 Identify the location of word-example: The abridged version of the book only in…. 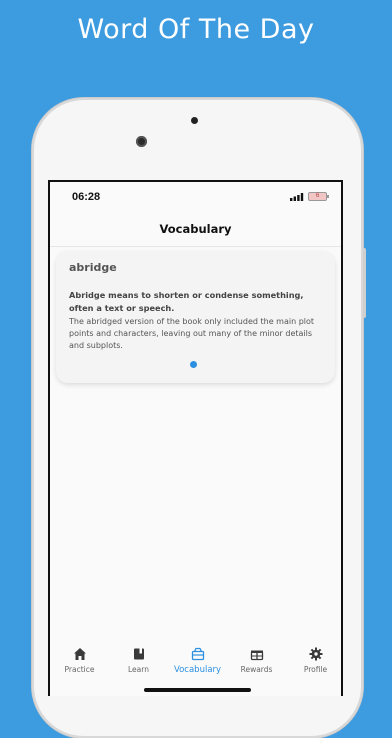
(192, 333).